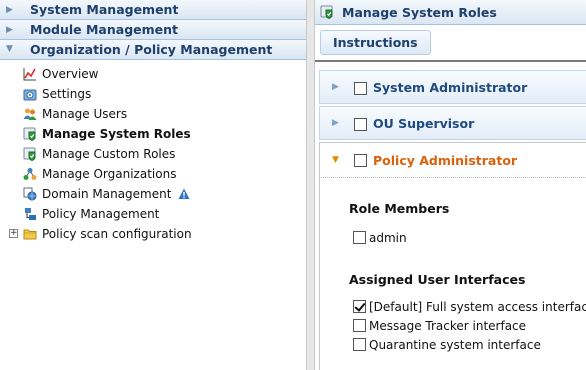 The width and height of the screenshot is (586, 370). Describe the element at coordinates (30, 214) in the screenshot. I see `policy-icon` at that location.